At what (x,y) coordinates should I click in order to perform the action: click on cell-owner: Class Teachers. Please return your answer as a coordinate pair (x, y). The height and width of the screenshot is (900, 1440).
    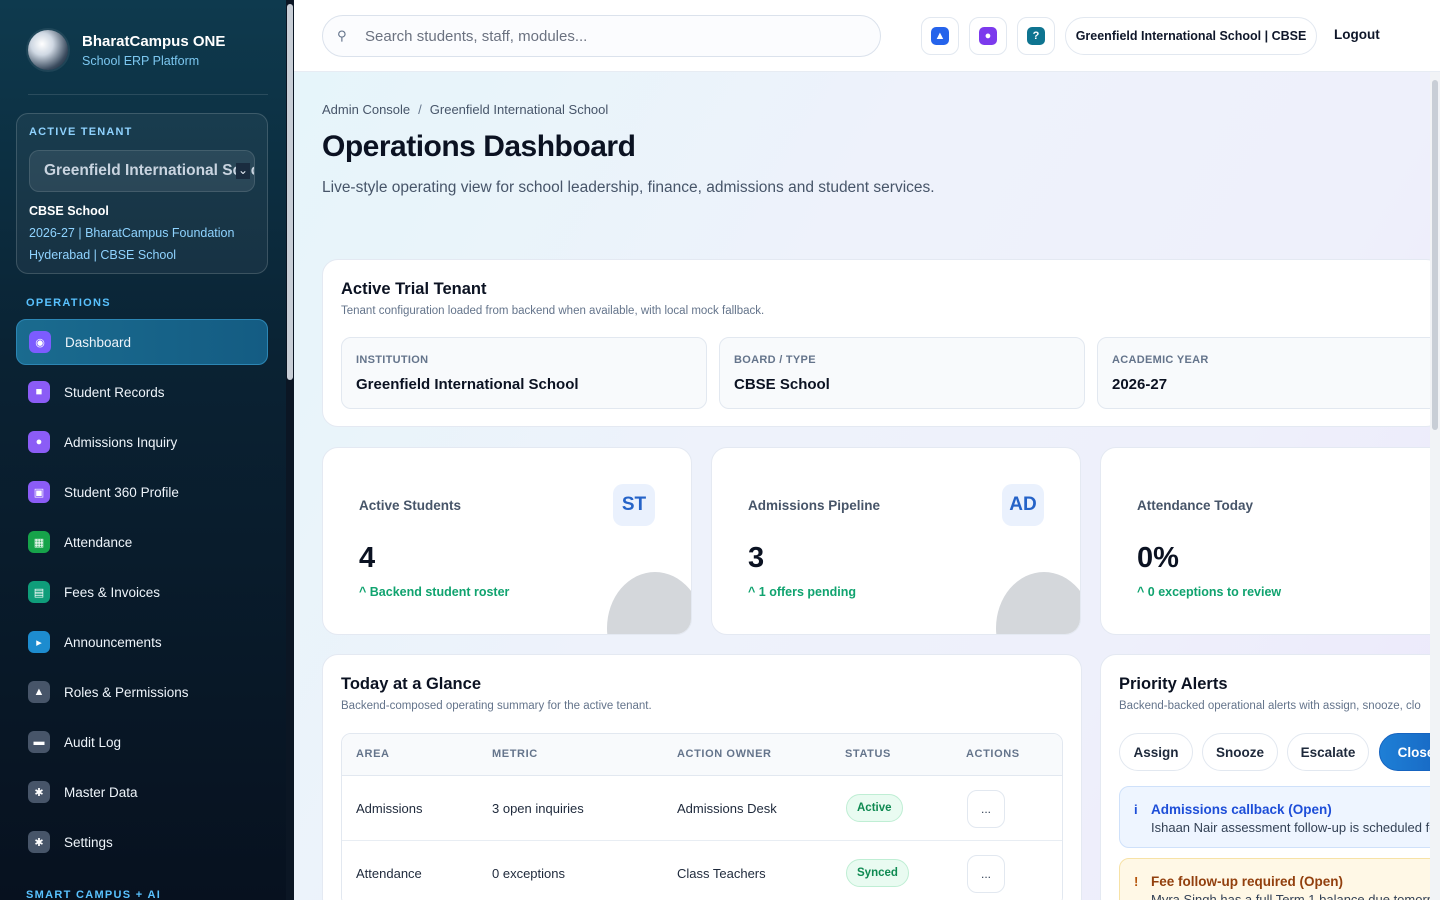
    Looking at the image, I should click on (721, 873).